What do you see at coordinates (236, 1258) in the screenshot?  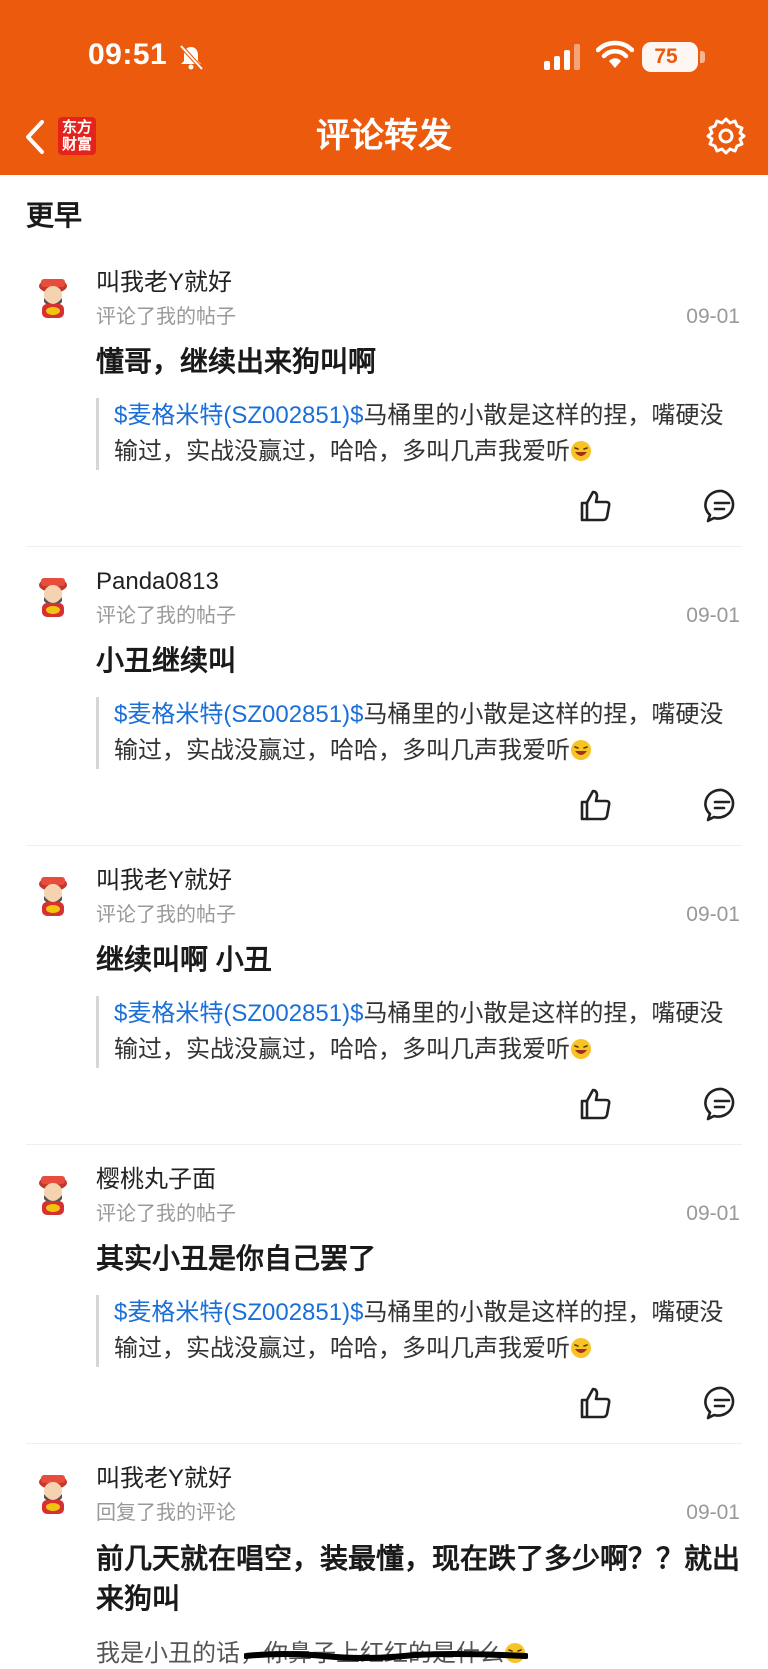 I see `comment-text: 其实小丑是你自己罢了` at bounding box center [236, 1258].